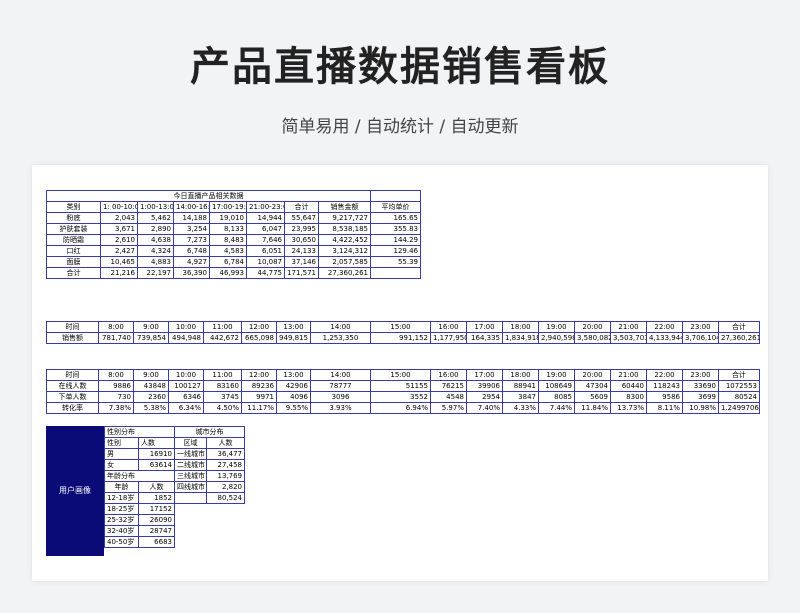  What do you see at coordinates (73, 229) in the screenshot?
I see `row-label: 护肤套装` at bounding box center [73, 229].